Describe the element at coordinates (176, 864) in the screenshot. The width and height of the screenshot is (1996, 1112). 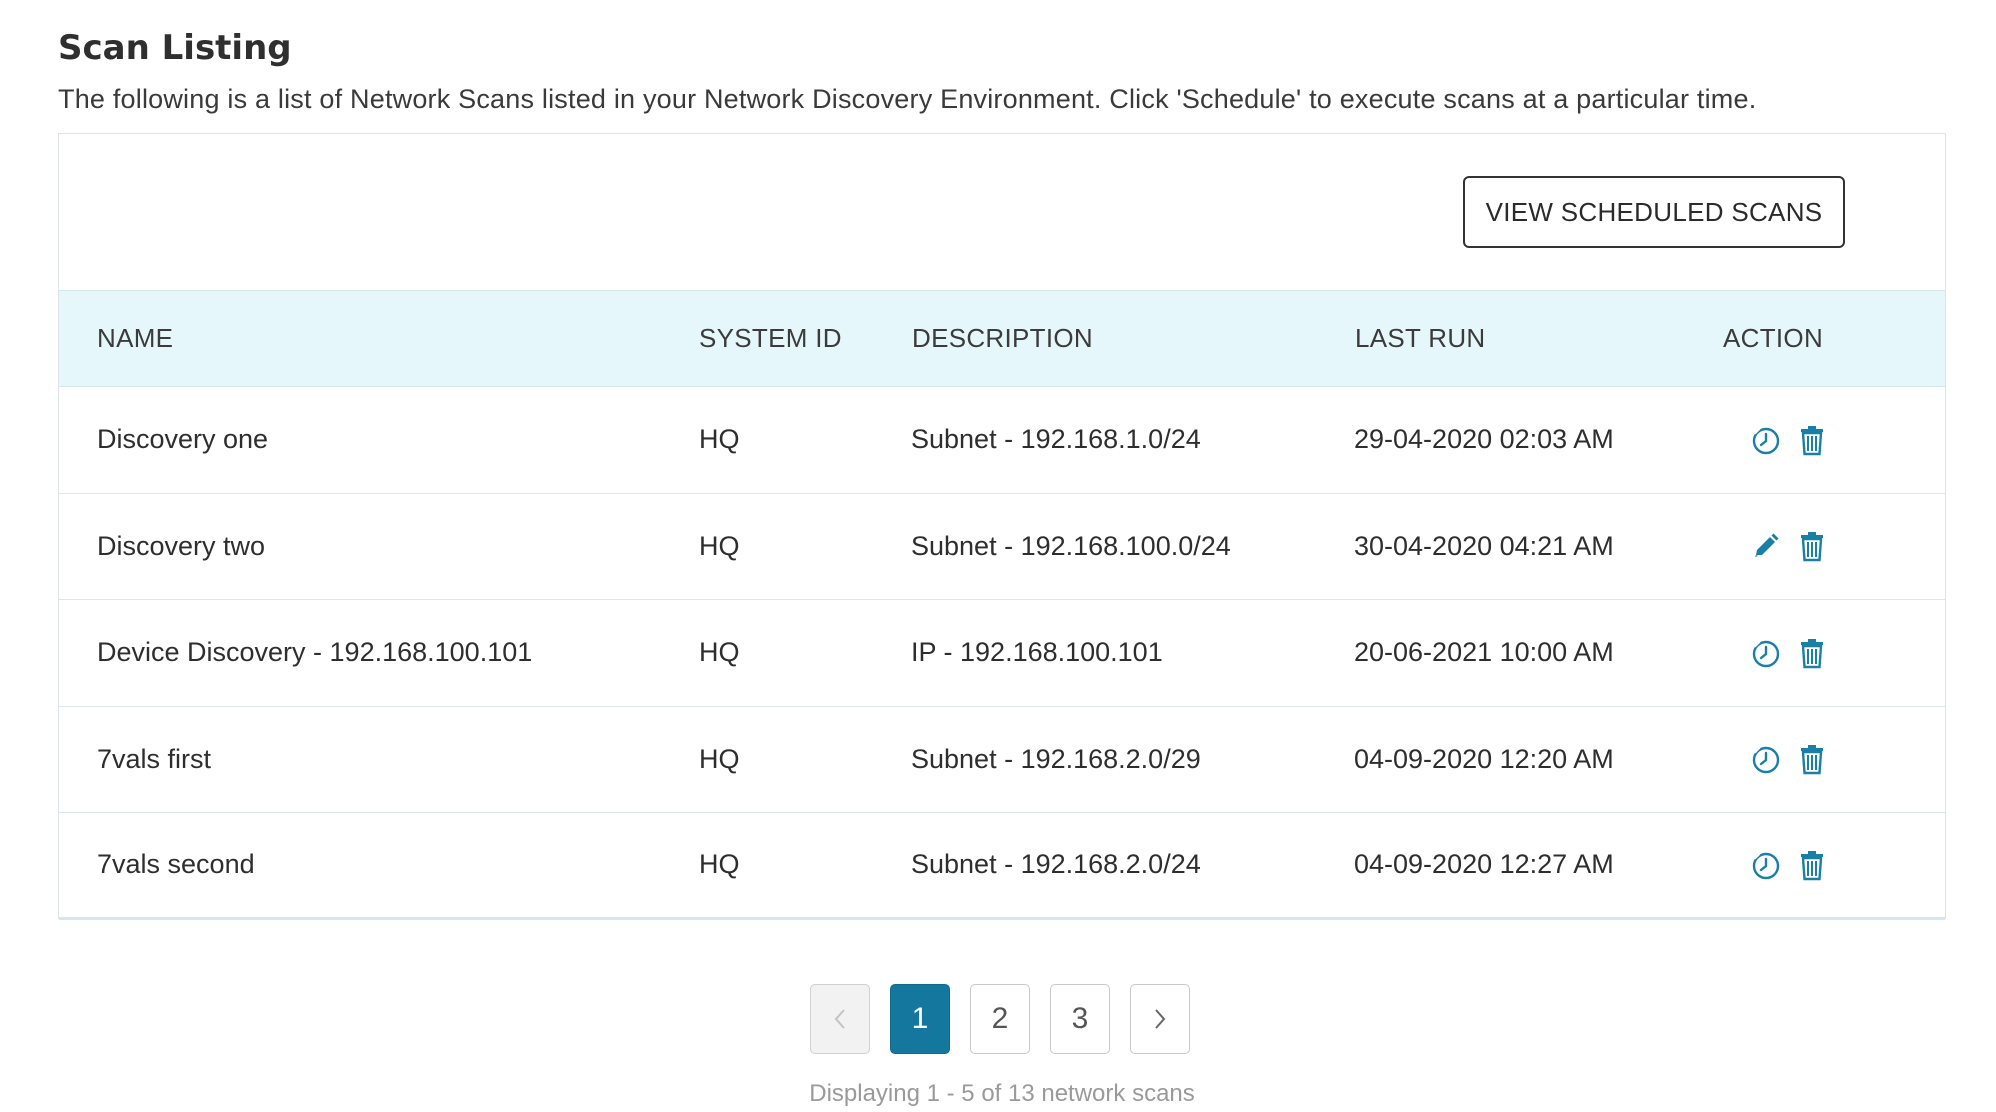
I see `cell-name: 7vals second` at that location.